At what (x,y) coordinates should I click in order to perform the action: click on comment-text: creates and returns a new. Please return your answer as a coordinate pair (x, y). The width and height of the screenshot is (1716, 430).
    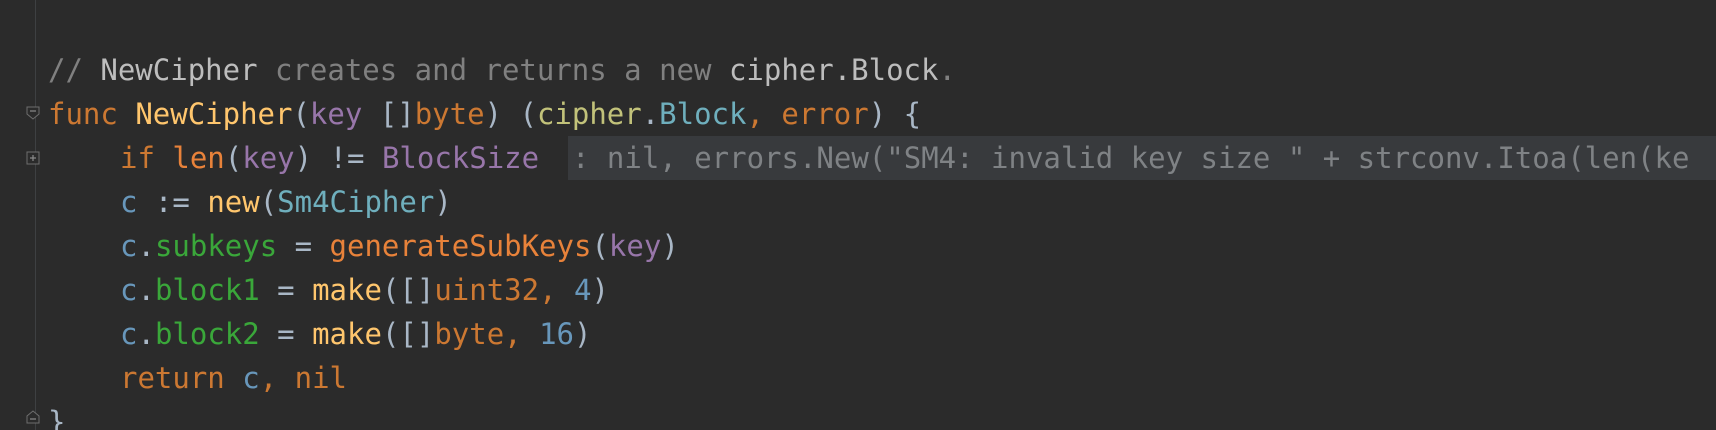
    Looking at the image, I should click on (493, 70).